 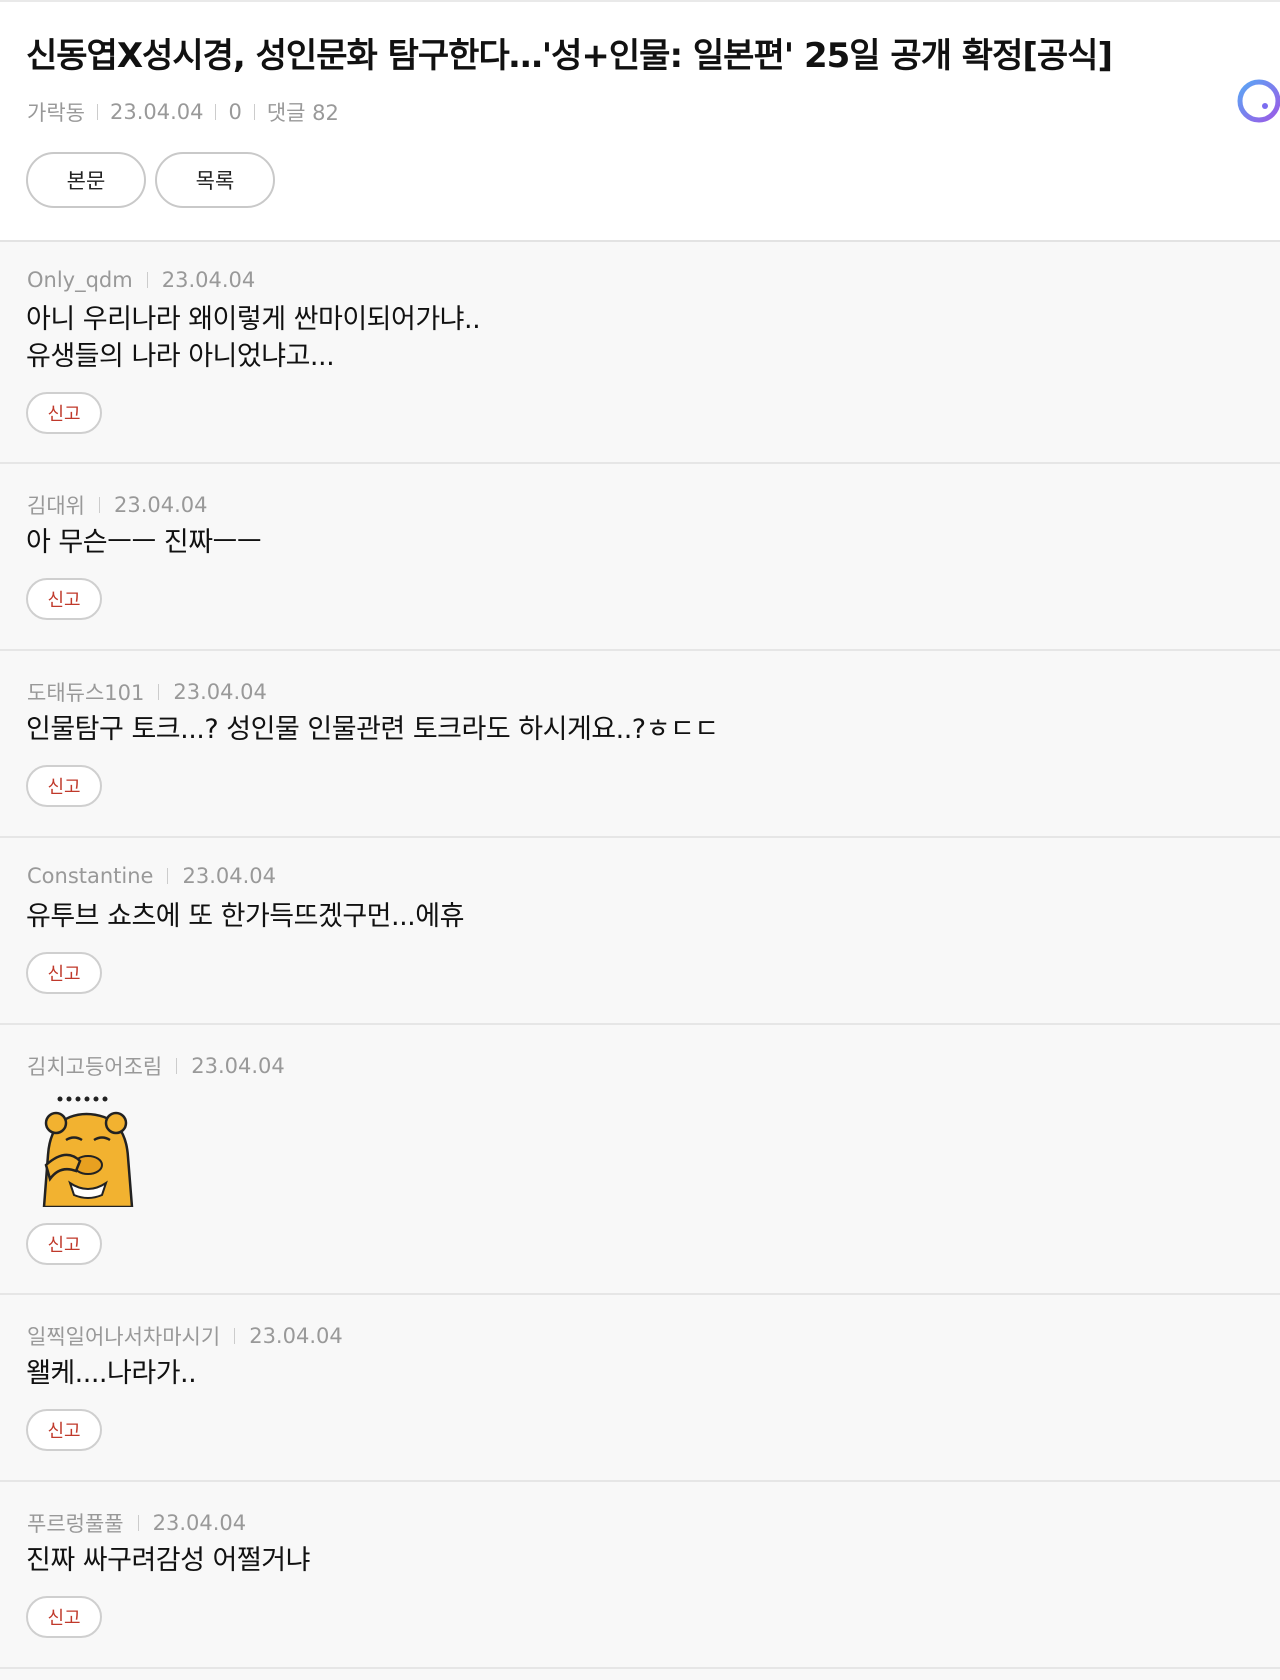 I want to click on list-button: 목록, so click(x=215, y=180).